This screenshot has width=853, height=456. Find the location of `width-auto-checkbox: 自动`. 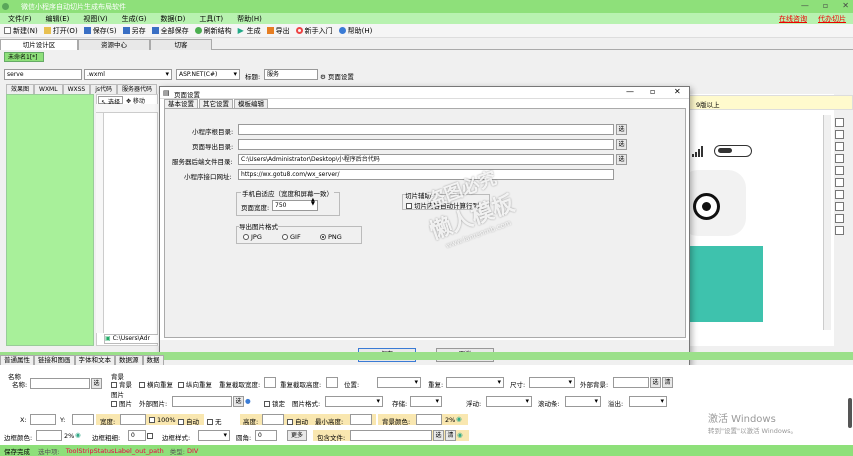

width-auto-checkbox: 自动 is located at coordinates (188, 421).